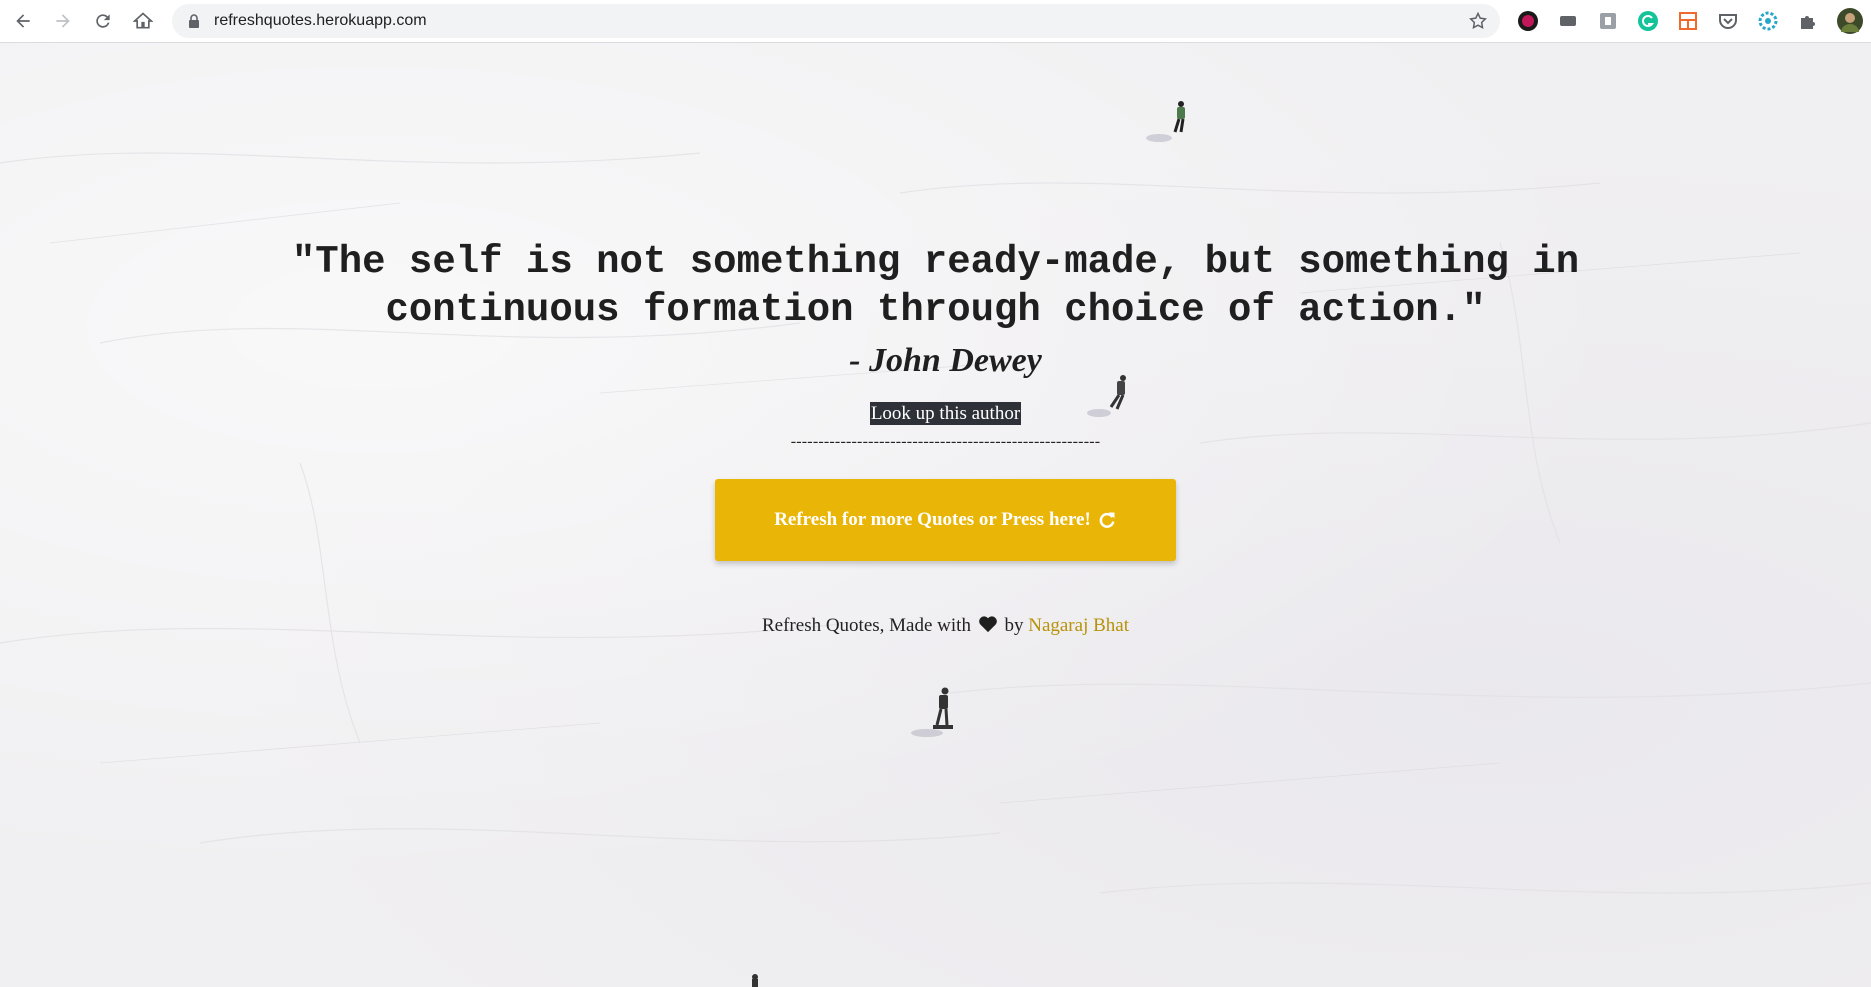  Describe the element at coordinates (1528, 21) in the screenshot. I see `extension-red-circle-icon` at that location.